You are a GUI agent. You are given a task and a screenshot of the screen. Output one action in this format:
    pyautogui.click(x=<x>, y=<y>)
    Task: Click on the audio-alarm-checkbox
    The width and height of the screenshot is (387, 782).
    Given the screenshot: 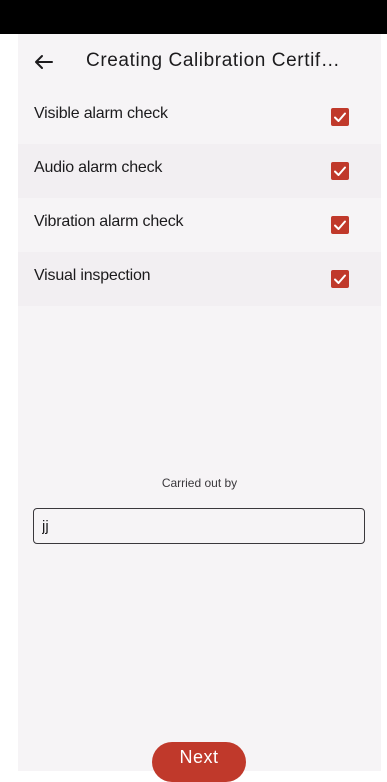 What is the action you would take?
    pyautogui.click(x=340, y=171)
    